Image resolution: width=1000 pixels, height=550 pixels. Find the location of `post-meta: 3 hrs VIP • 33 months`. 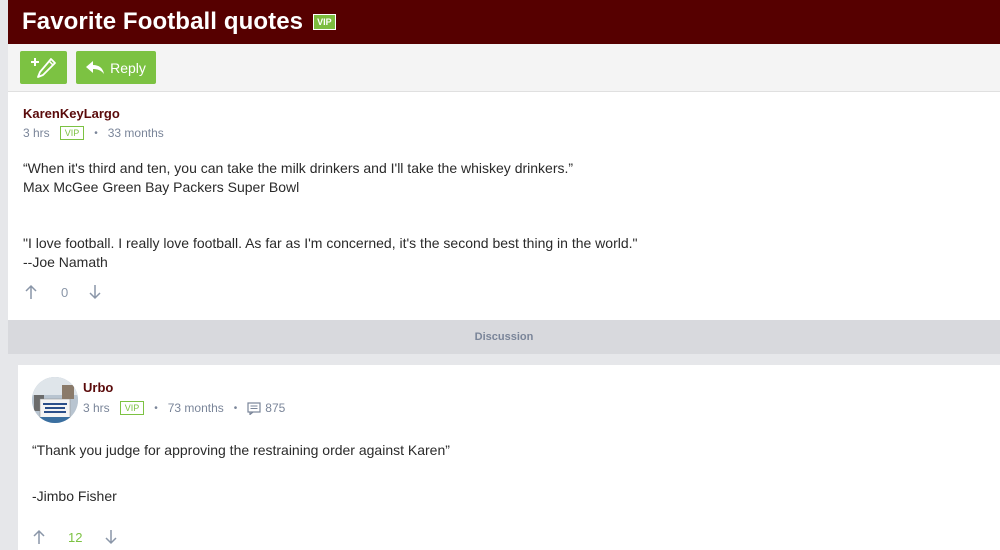

post-meta: 3 hrs VIP • 33 months is located at coordinates (93, 133).